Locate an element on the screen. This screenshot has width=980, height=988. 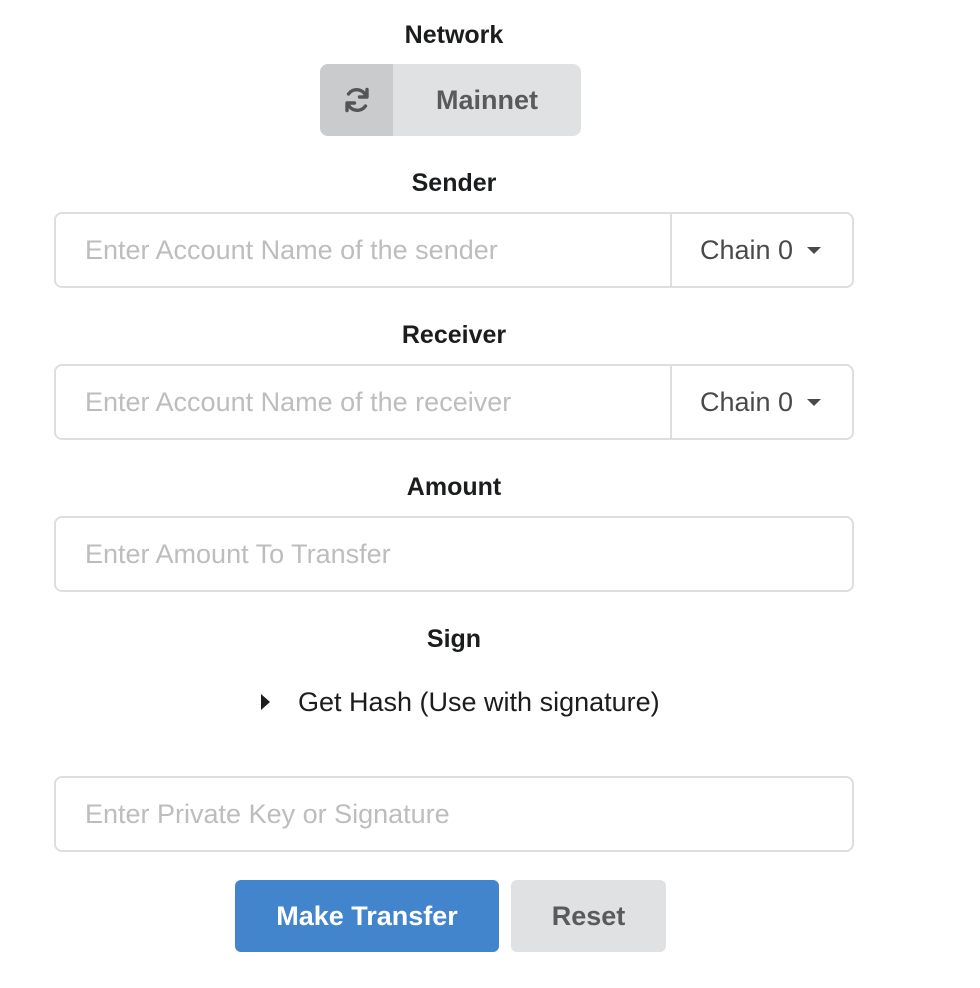
receiver-input-group: Chain 0 is located at coordinates (454, 402).